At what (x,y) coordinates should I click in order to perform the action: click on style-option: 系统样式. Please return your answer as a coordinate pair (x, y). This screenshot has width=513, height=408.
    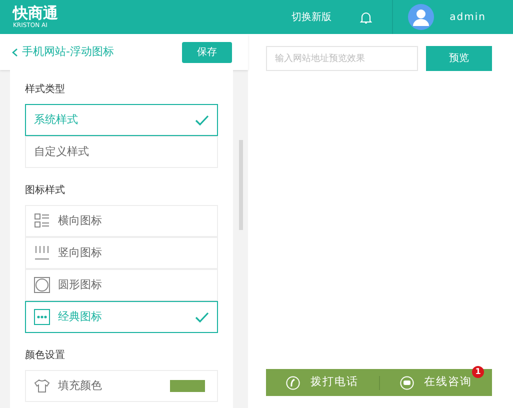
    Looking at the image, I should click on (121, 120).